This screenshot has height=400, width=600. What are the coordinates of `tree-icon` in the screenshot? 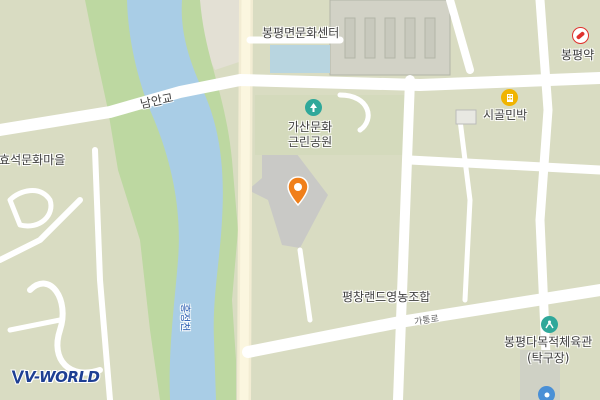 It's located at (313, 107).